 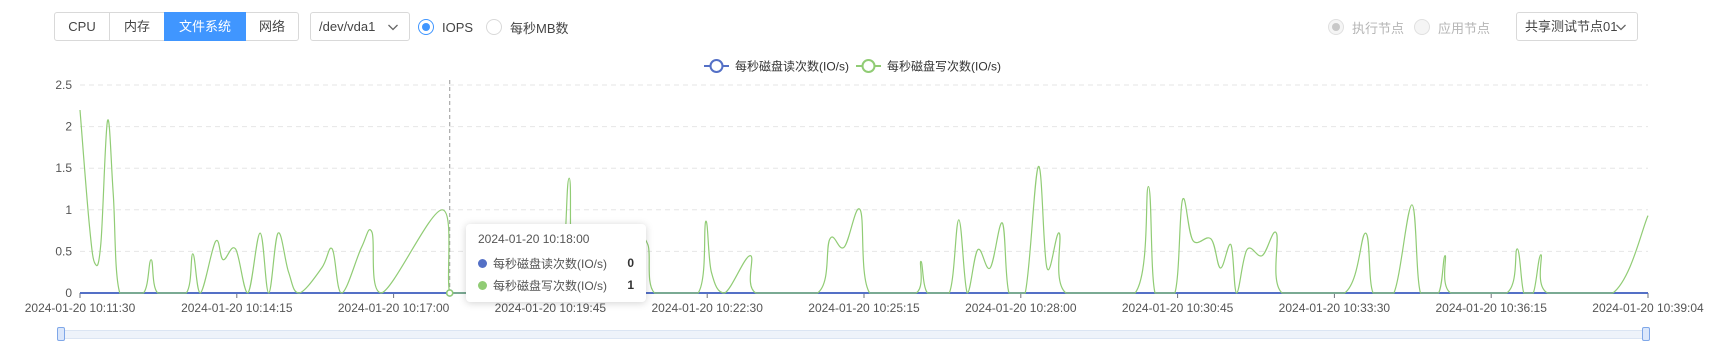 What do you see at coordinates (1464, 28) in the screenshot?
I see `radio-app-node-label: 应用节点` at bounding box center [1464, 28].